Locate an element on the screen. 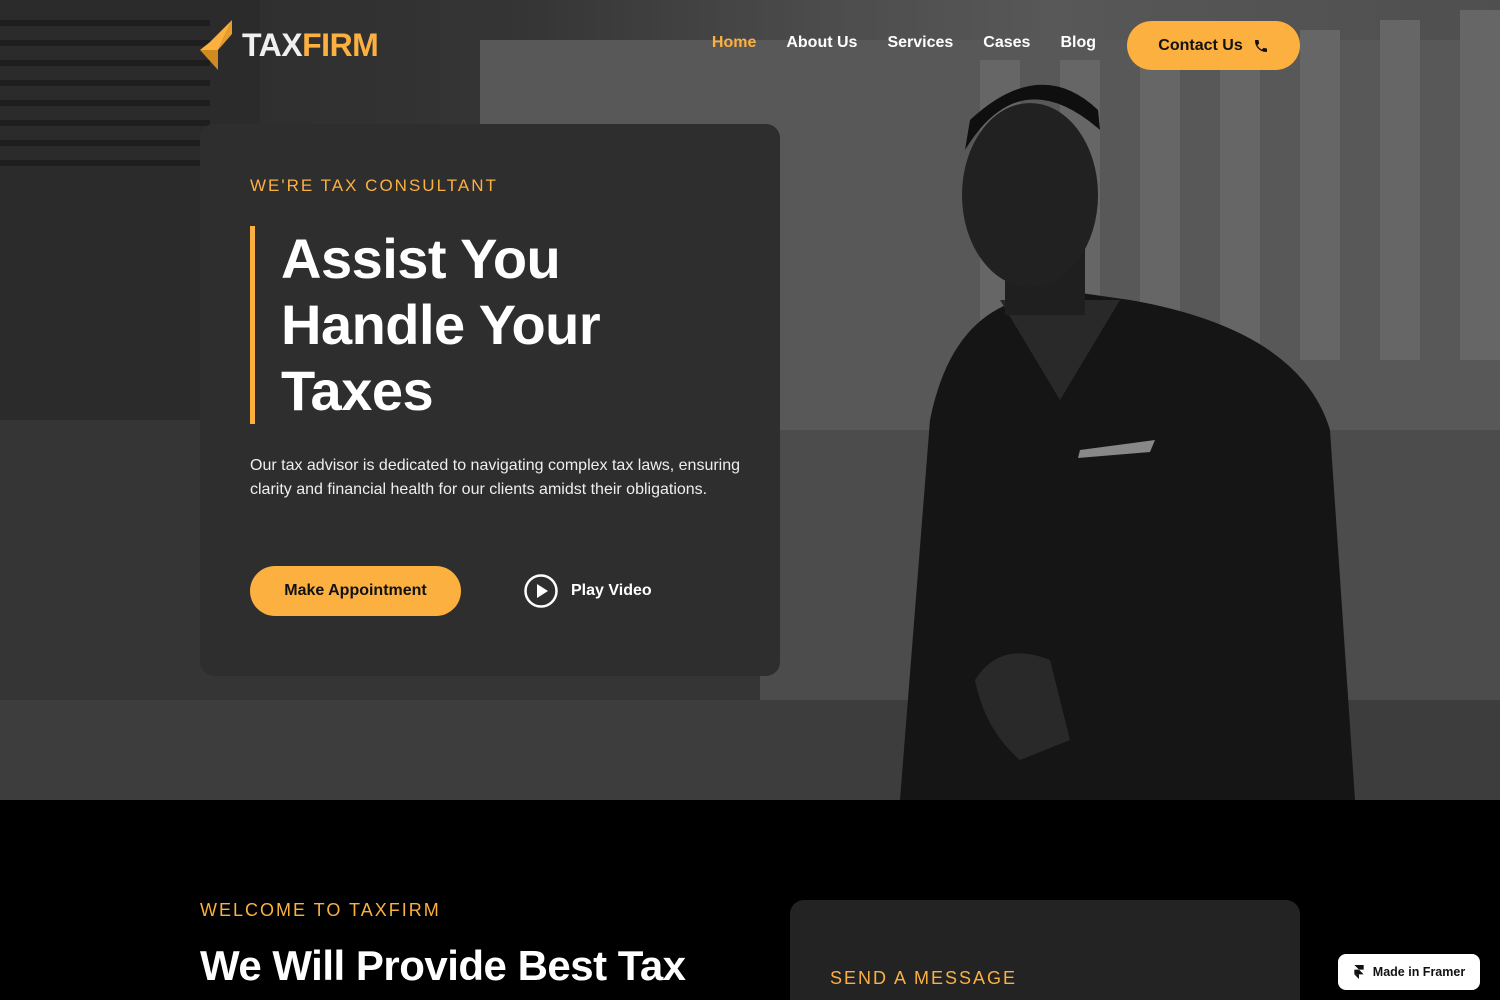  made-in-framer-badge: Made in Framer is located at coordinates (1409, 972).